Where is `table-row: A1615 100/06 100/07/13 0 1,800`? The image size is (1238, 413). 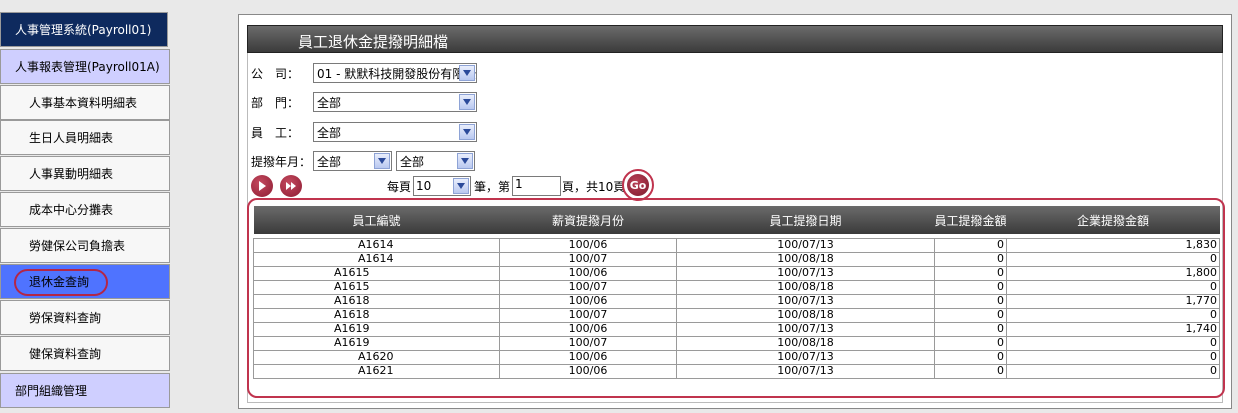
table-row: A1615 100/06 100/07/13 0 1,800 is located at coordinates (736, 273).